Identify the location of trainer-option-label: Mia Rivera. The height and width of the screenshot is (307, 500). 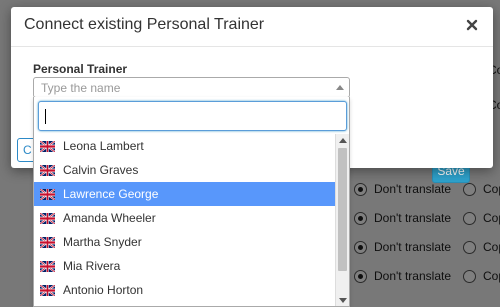
(92, 266).